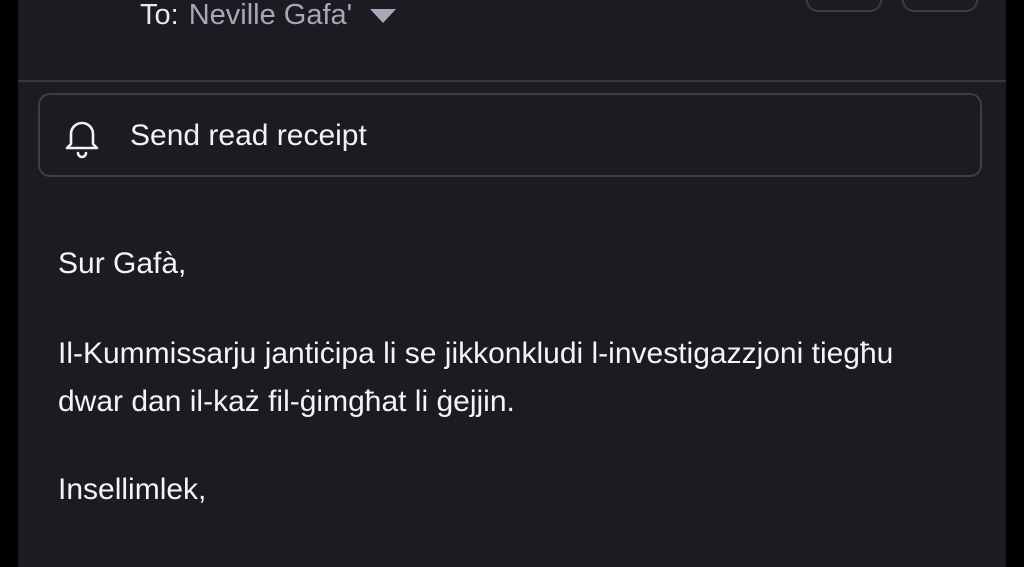 This screenshot has width=1024, height=567. I want to click on header-divider, so click(512, 81).